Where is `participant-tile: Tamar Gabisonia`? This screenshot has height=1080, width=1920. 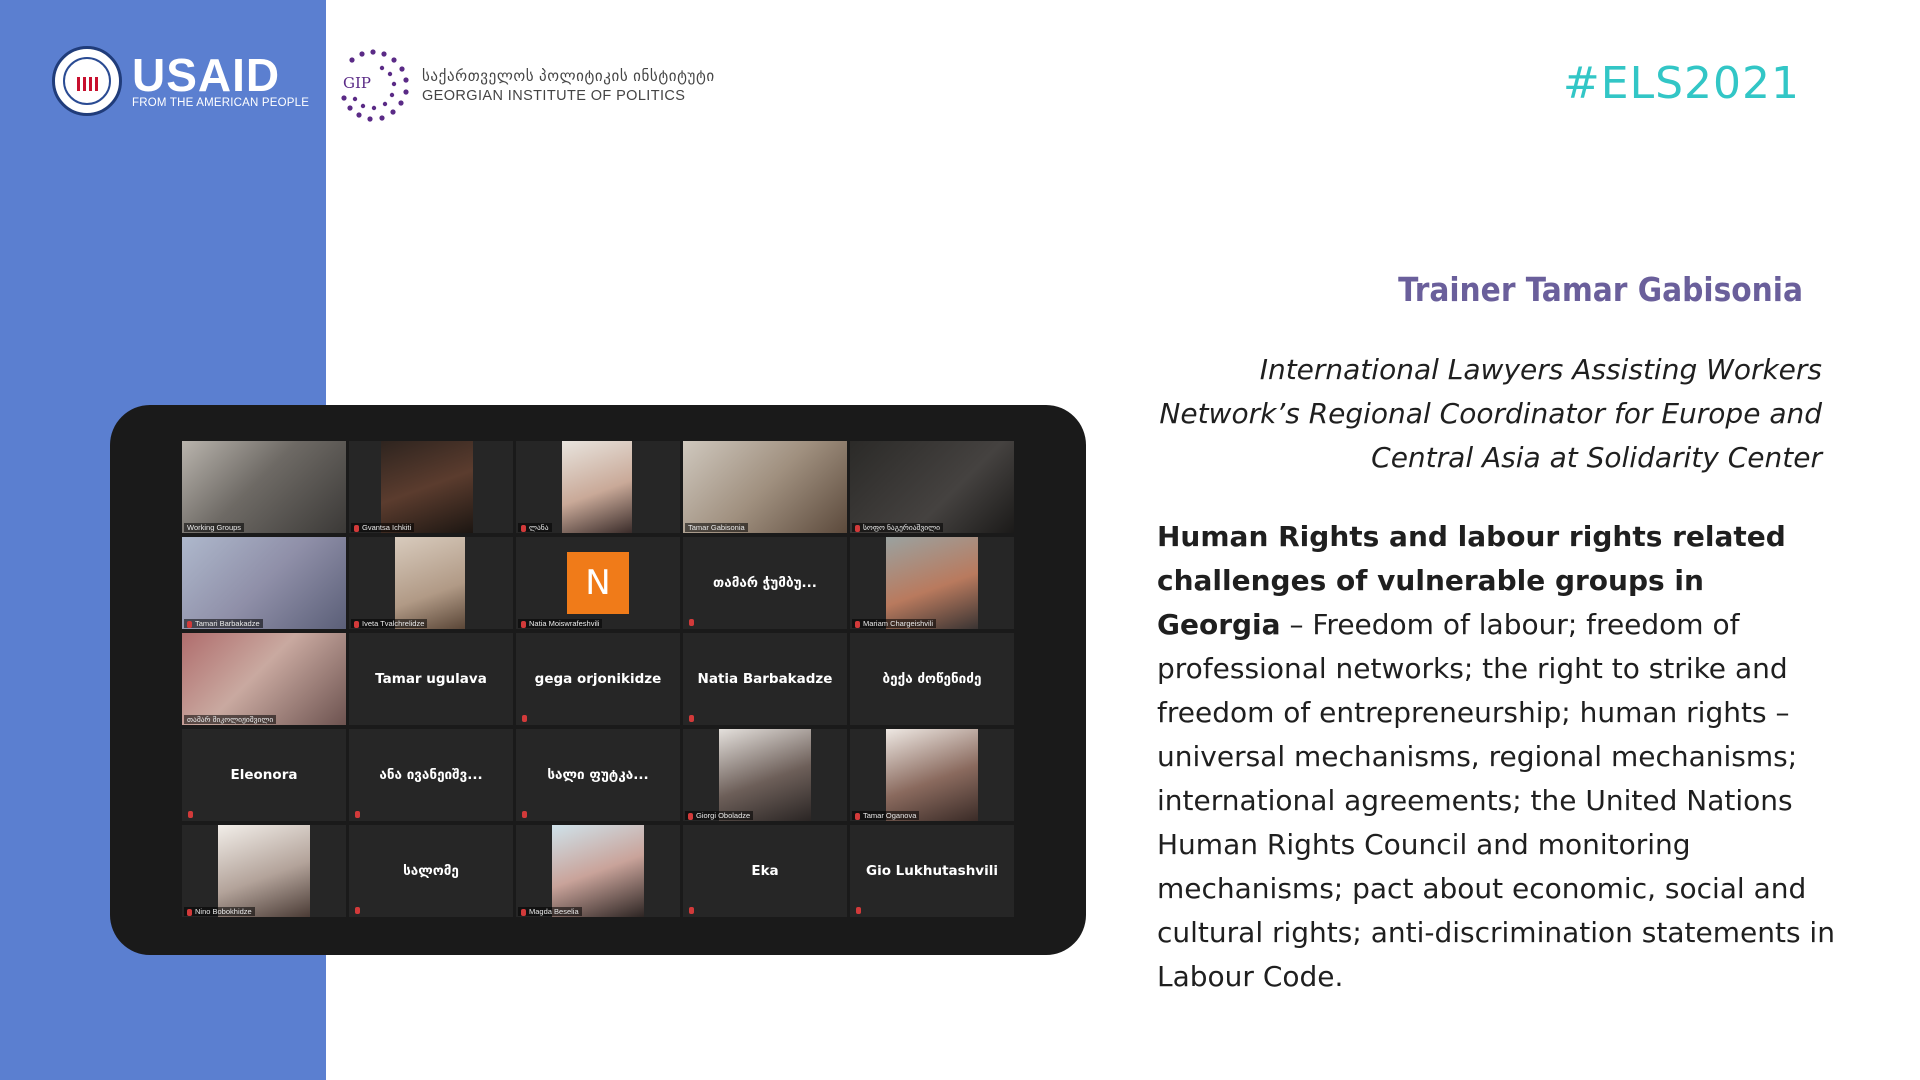 participant-tile: Tamar Gabisonia is located at coordinates (765, 487).